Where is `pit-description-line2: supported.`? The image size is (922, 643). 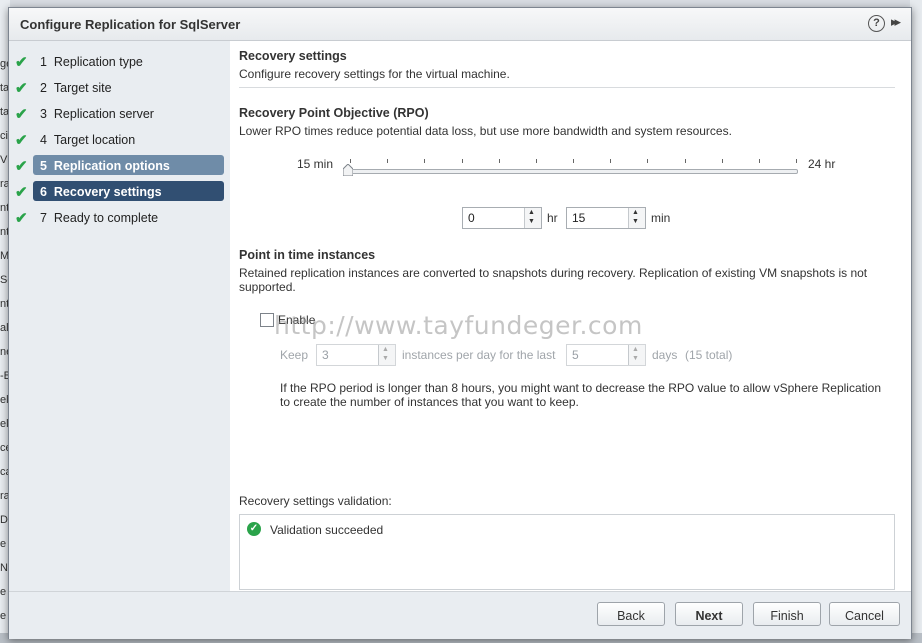 pit-description-line2: supported. is located at coordinates (267, 287).